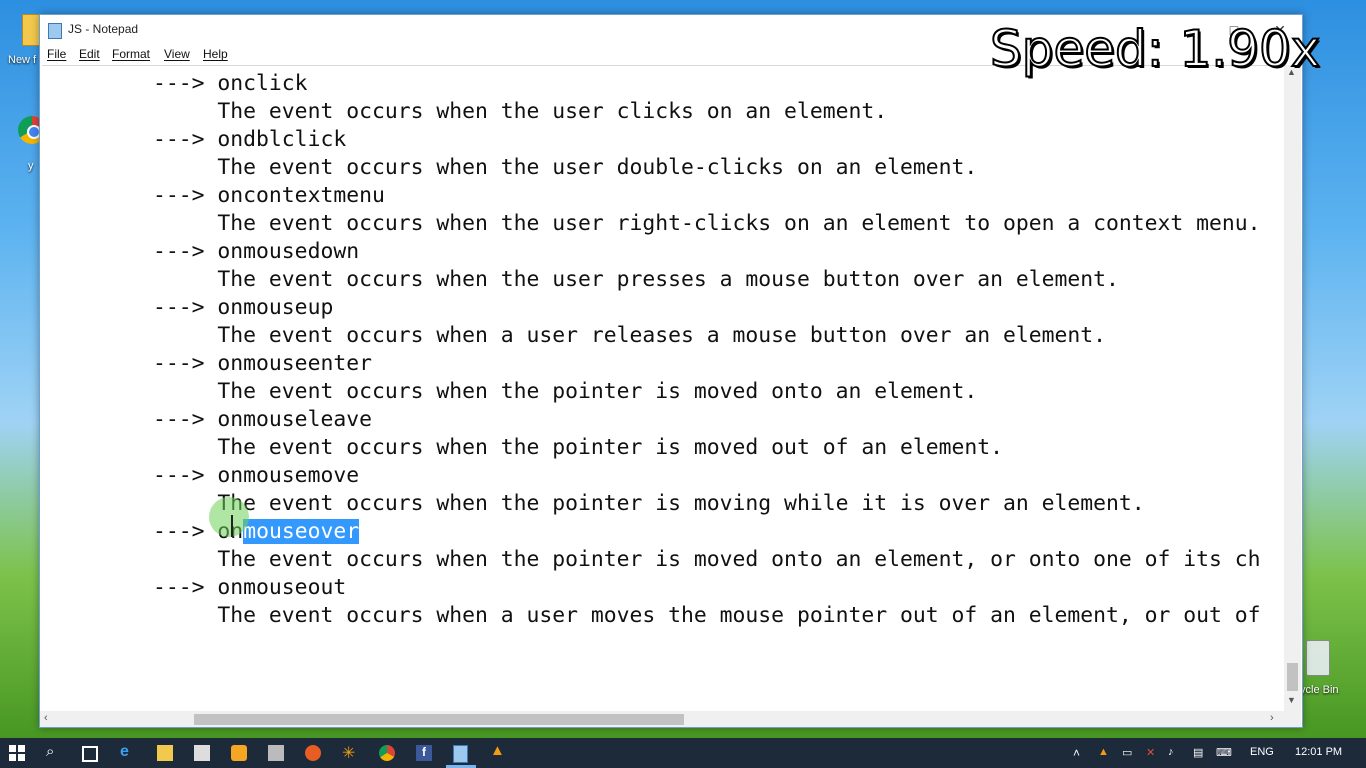  Describe the element at coordinates (229, 517) in the screenshot. I see `cursor-highlight` at that location.